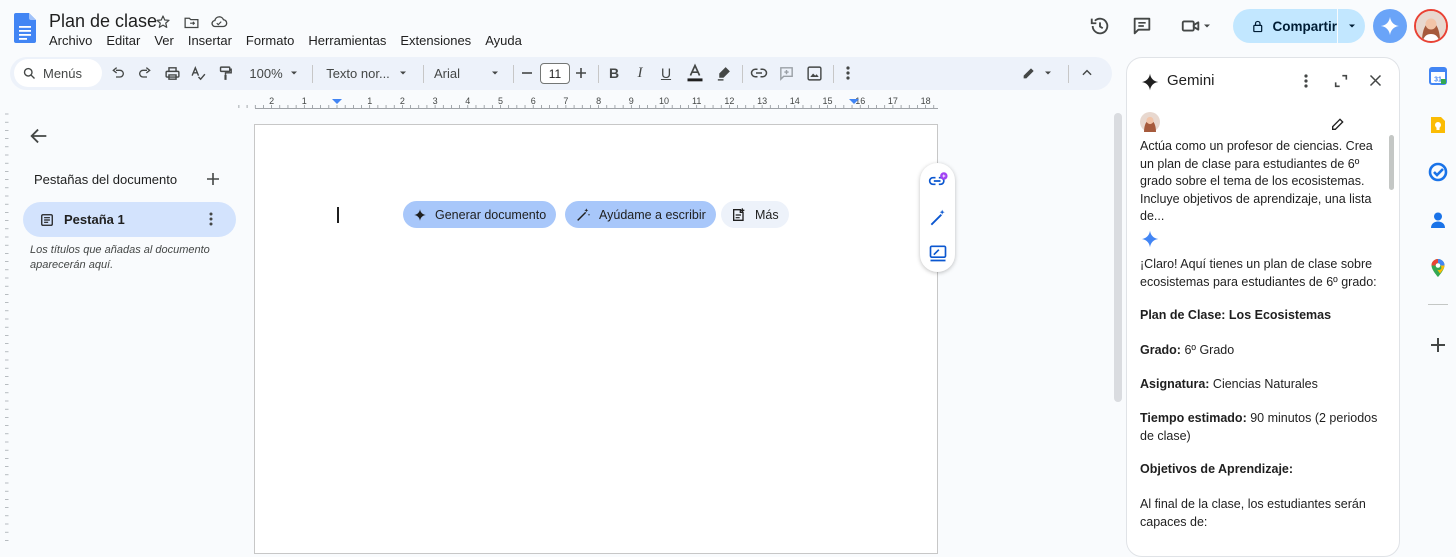 The image size is (1456, 557). What do you see at coordinates (94, 219) in the screenshot?
I see `tab-label: Pestaña 1` at bounding box center [94, 219].